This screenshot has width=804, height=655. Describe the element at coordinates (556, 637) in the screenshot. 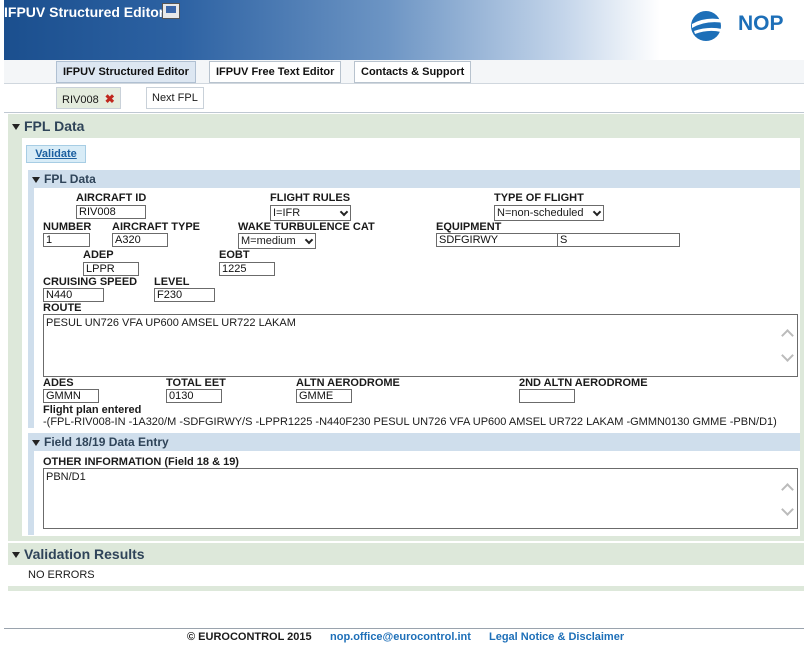

I see `footer-legal-link: Legal Notice & Disclaimer` at that location.